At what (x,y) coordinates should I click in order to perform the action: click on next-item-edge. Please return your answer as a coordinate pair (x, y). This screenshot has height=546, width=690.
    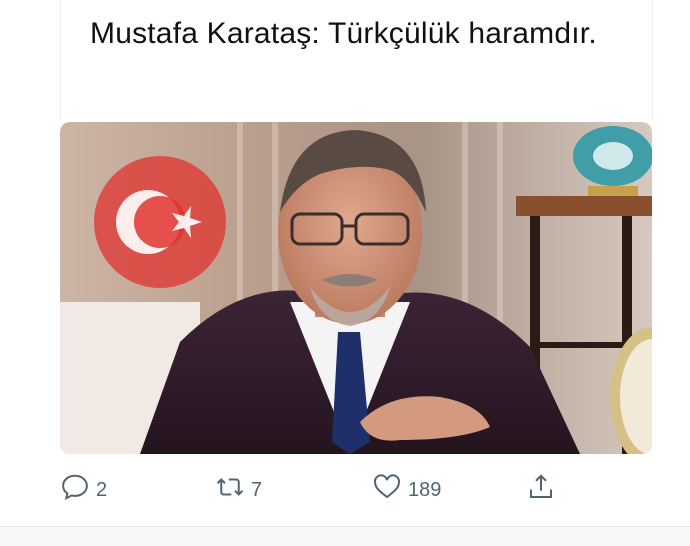
    Looking at the image, I should click on (345, 536).